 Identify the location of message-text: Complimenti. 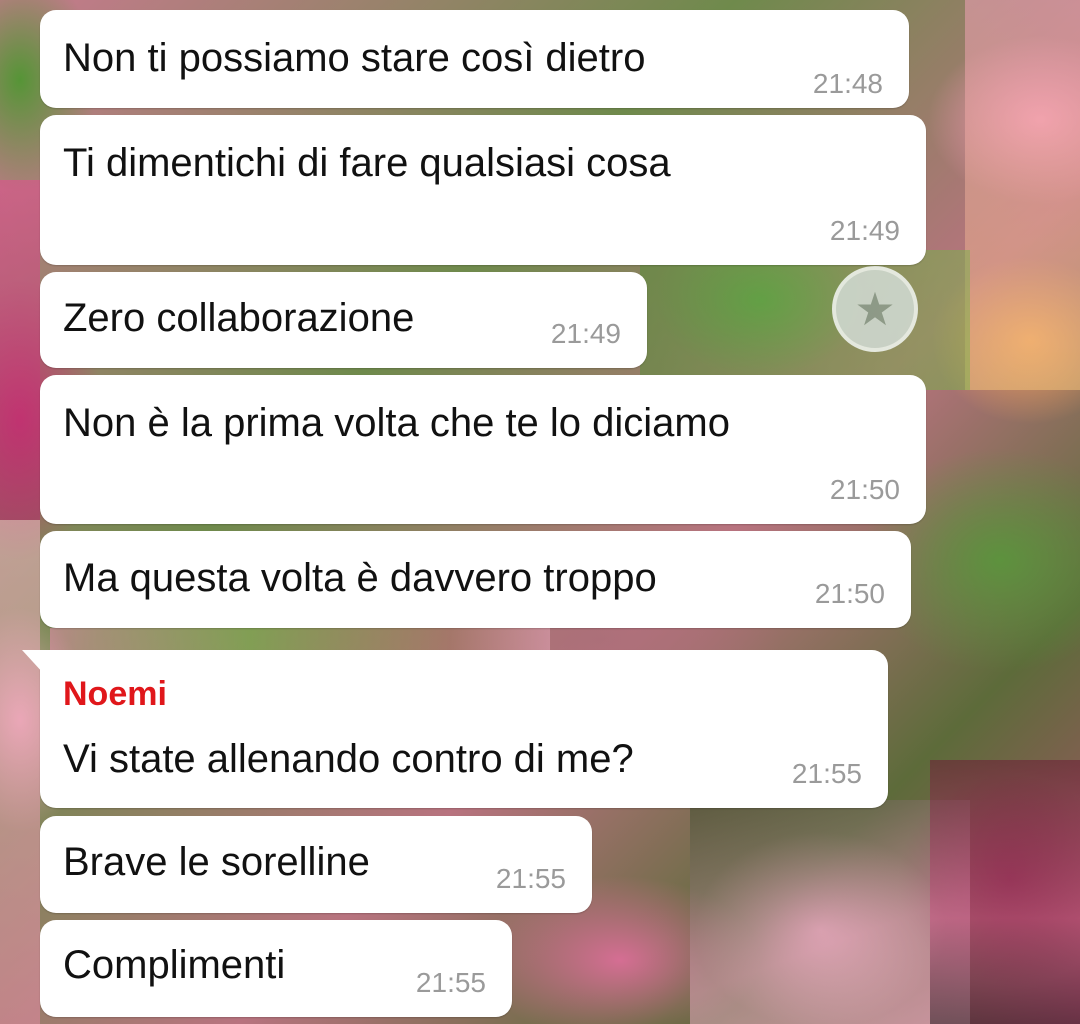
(174, 965).